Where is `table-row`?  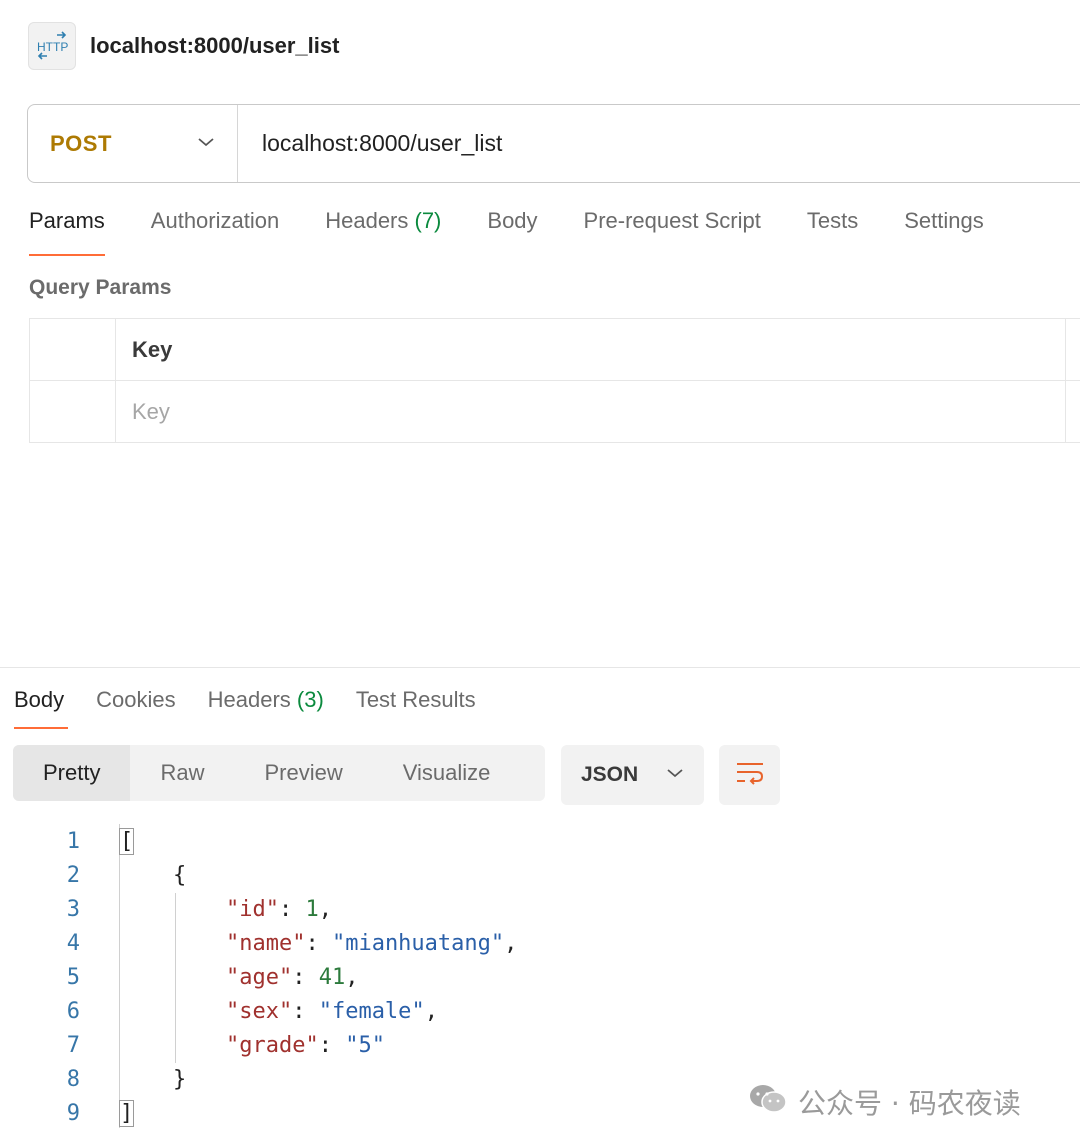
table-row is located at coordinates (555, 412).